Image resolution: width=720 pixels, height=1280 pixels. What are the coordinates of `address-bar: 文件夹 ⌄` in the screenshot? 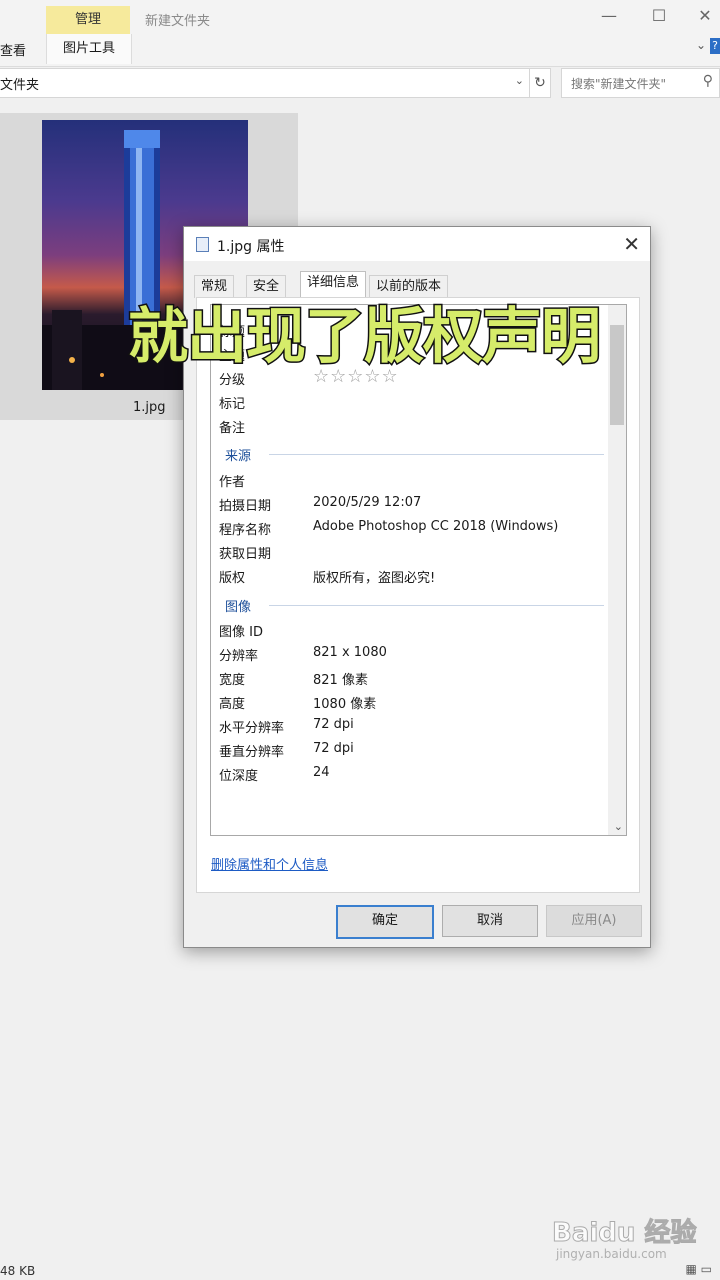 It's located at (265, 83).